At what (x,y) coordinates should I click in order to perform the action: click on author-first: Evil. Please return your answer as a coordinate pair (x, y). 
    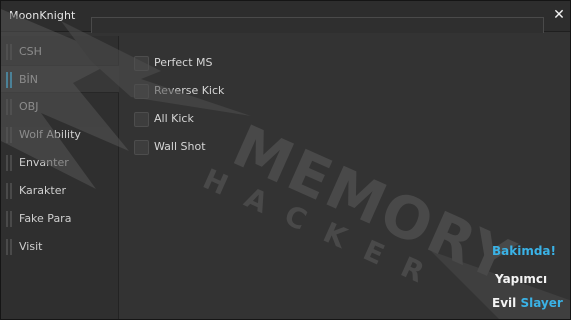
    Looking at the image, I should click on (504, 303).